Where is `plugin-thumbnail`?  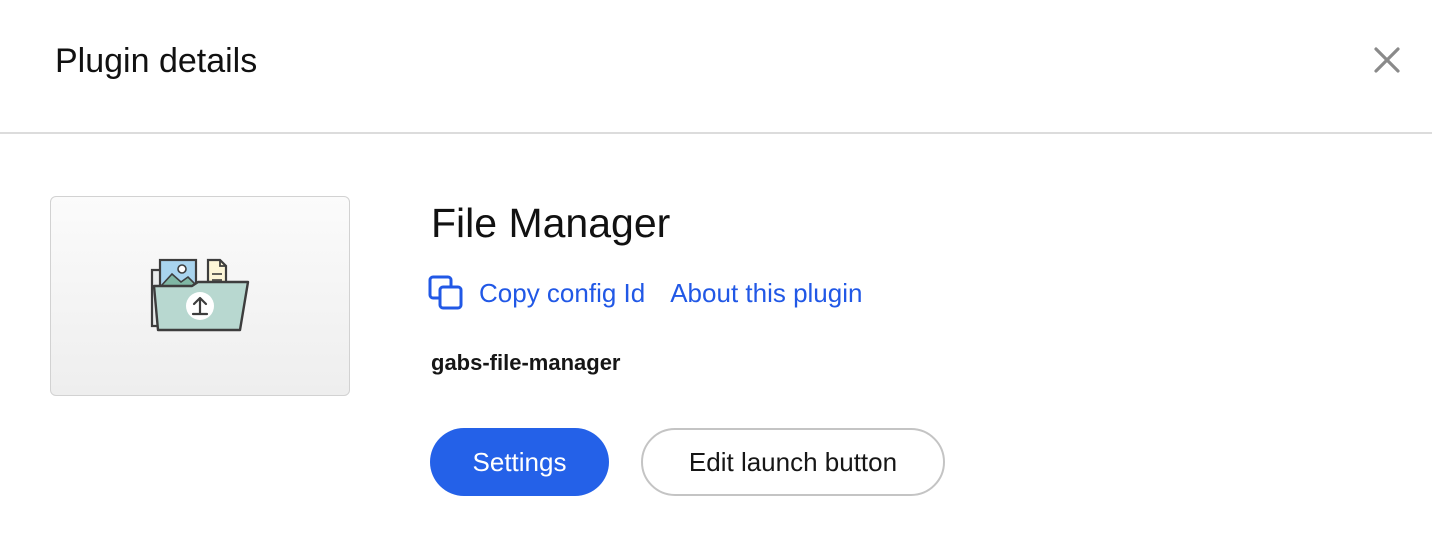
plugin-thumbnail is located at coordinates (200, 296).